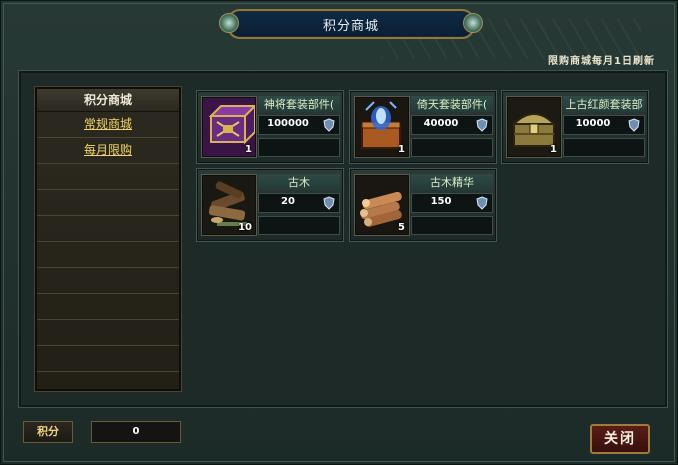 The height and width of the screenshot is (465, 678). I want to click on shop-item-card: 5 古木精华 150, so click(423, 205).